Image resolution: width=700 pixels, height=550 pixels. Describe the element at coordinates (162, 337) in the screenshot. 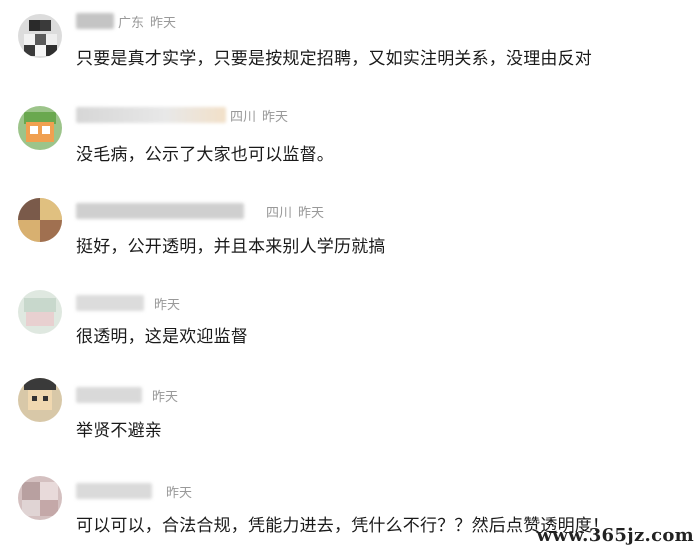

I see `comment-text: 很透明，这是欢迎监督` at that location.